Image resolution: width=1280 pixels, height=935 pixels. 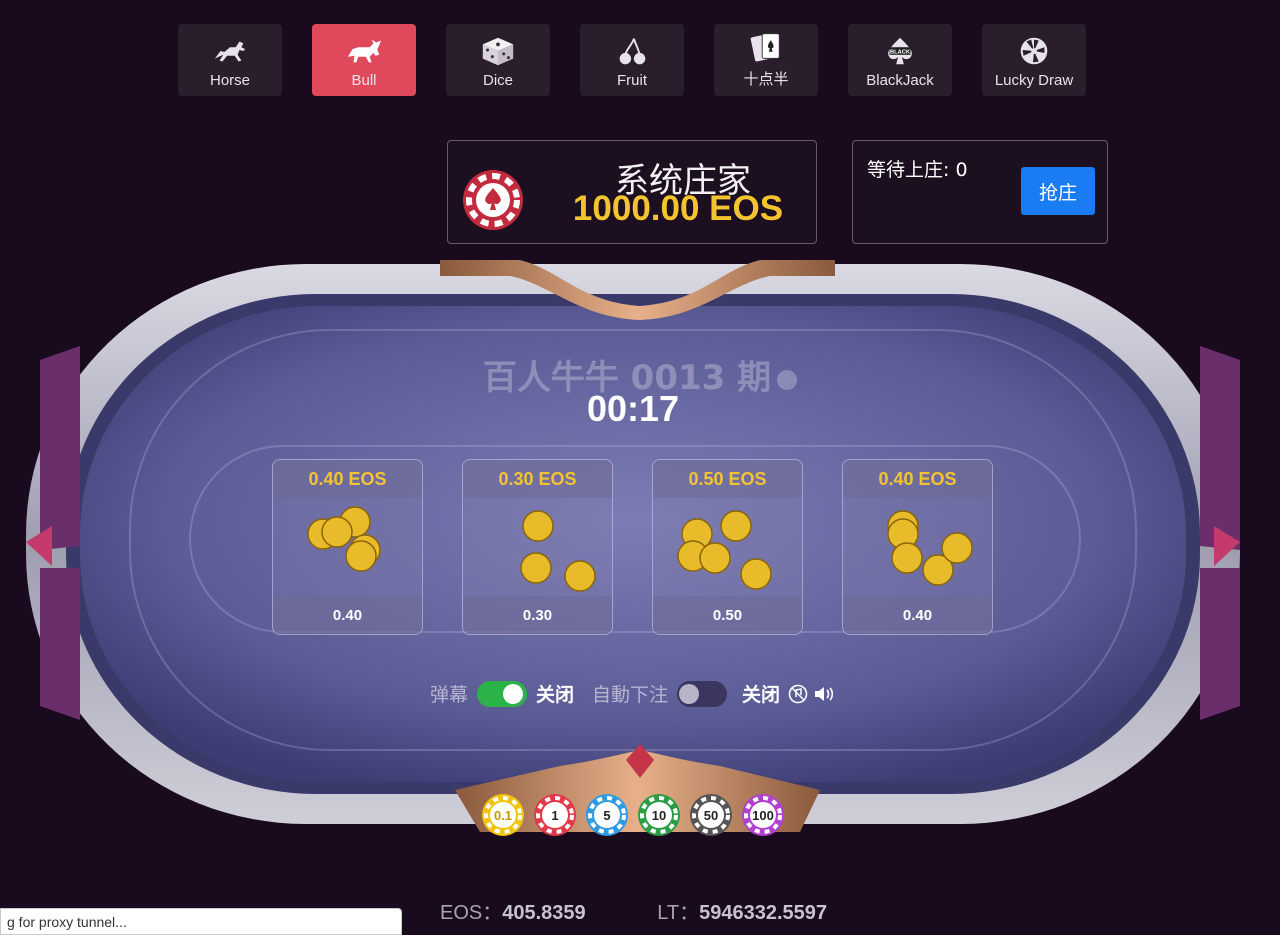 What do you see at coordinates (537, 479) in the screenshot?
I see `bet-total: 0.30 EOS` at bounding box center [537, 479].